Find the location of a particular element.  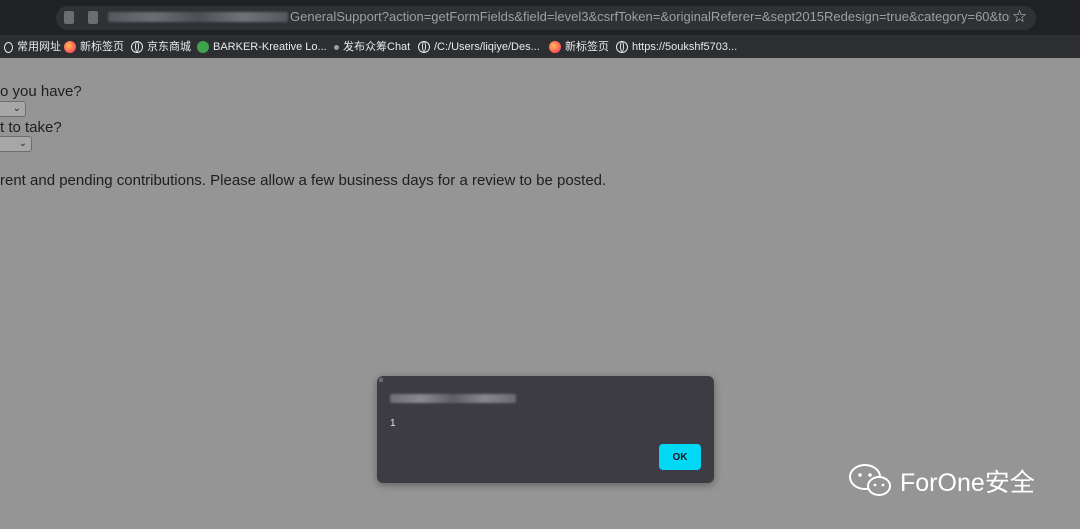

alert-dialog: 1 OK is located at coordinates (545, 429).